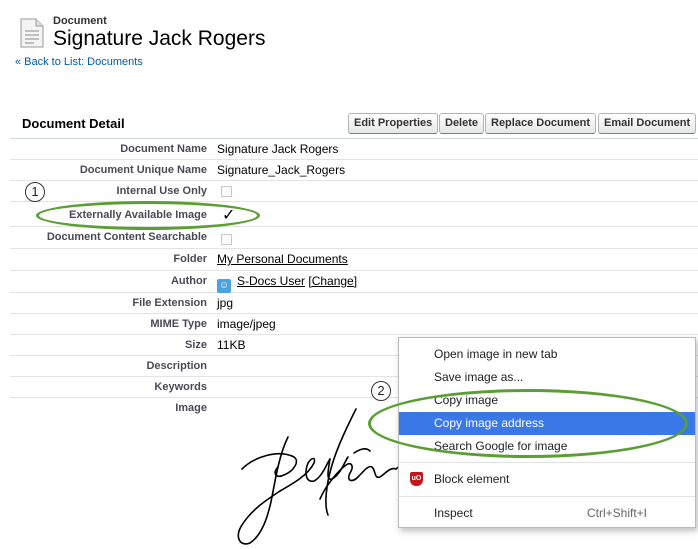 The image size is (698, 549). I want to click on edit-properties-button: Edit Properties, so click(393, 123).